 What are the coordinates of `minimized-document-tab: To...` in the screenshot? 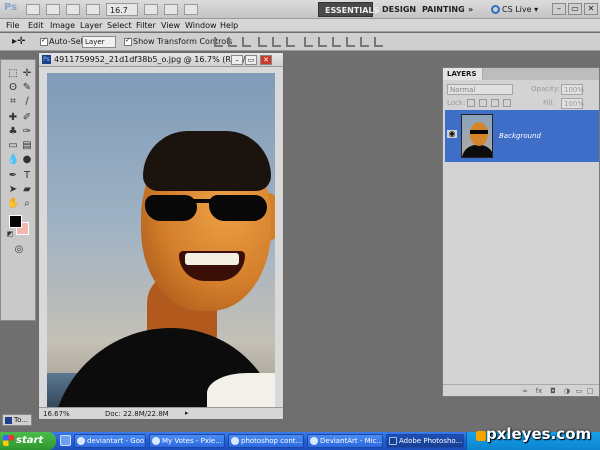 It's located at (17, 420).